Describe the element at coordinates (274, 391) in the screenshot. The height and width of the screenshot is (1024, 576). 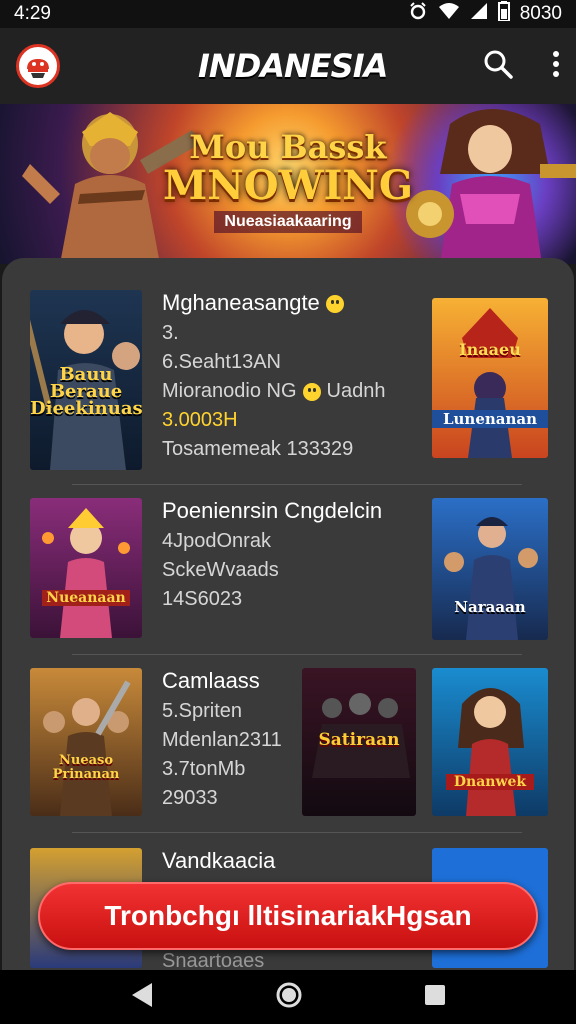
I see `game-detail: Mioranodio NG Uadnh` at that location.